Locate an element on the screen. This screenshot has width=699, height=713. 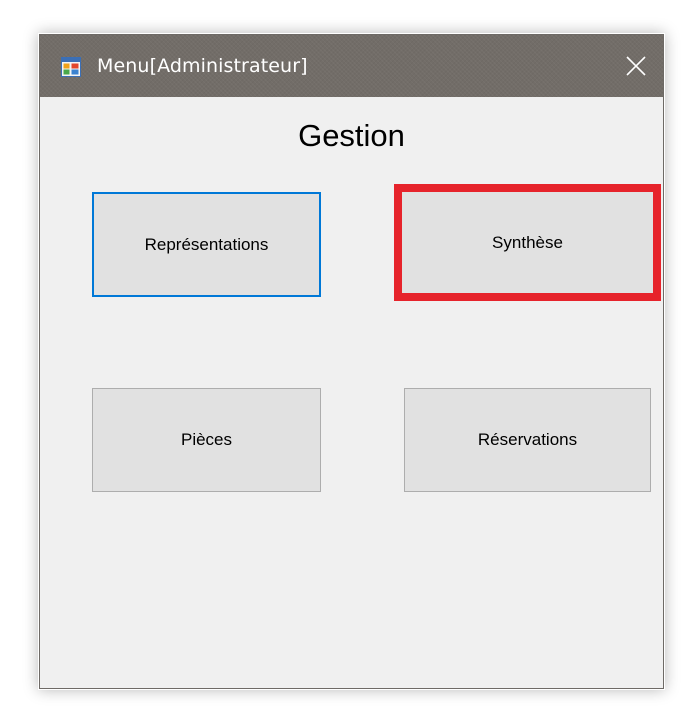
windows-form-icon is located at coordinates (71, 67).